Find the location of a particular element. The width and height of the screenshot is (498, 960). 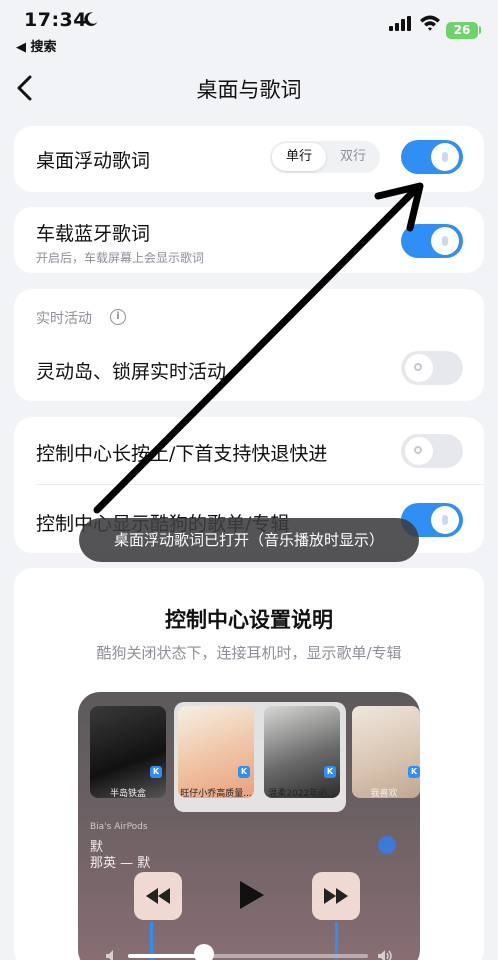

car-lyrics-label: 车载蓝牙歌词 is located at coordinates (93, 234).